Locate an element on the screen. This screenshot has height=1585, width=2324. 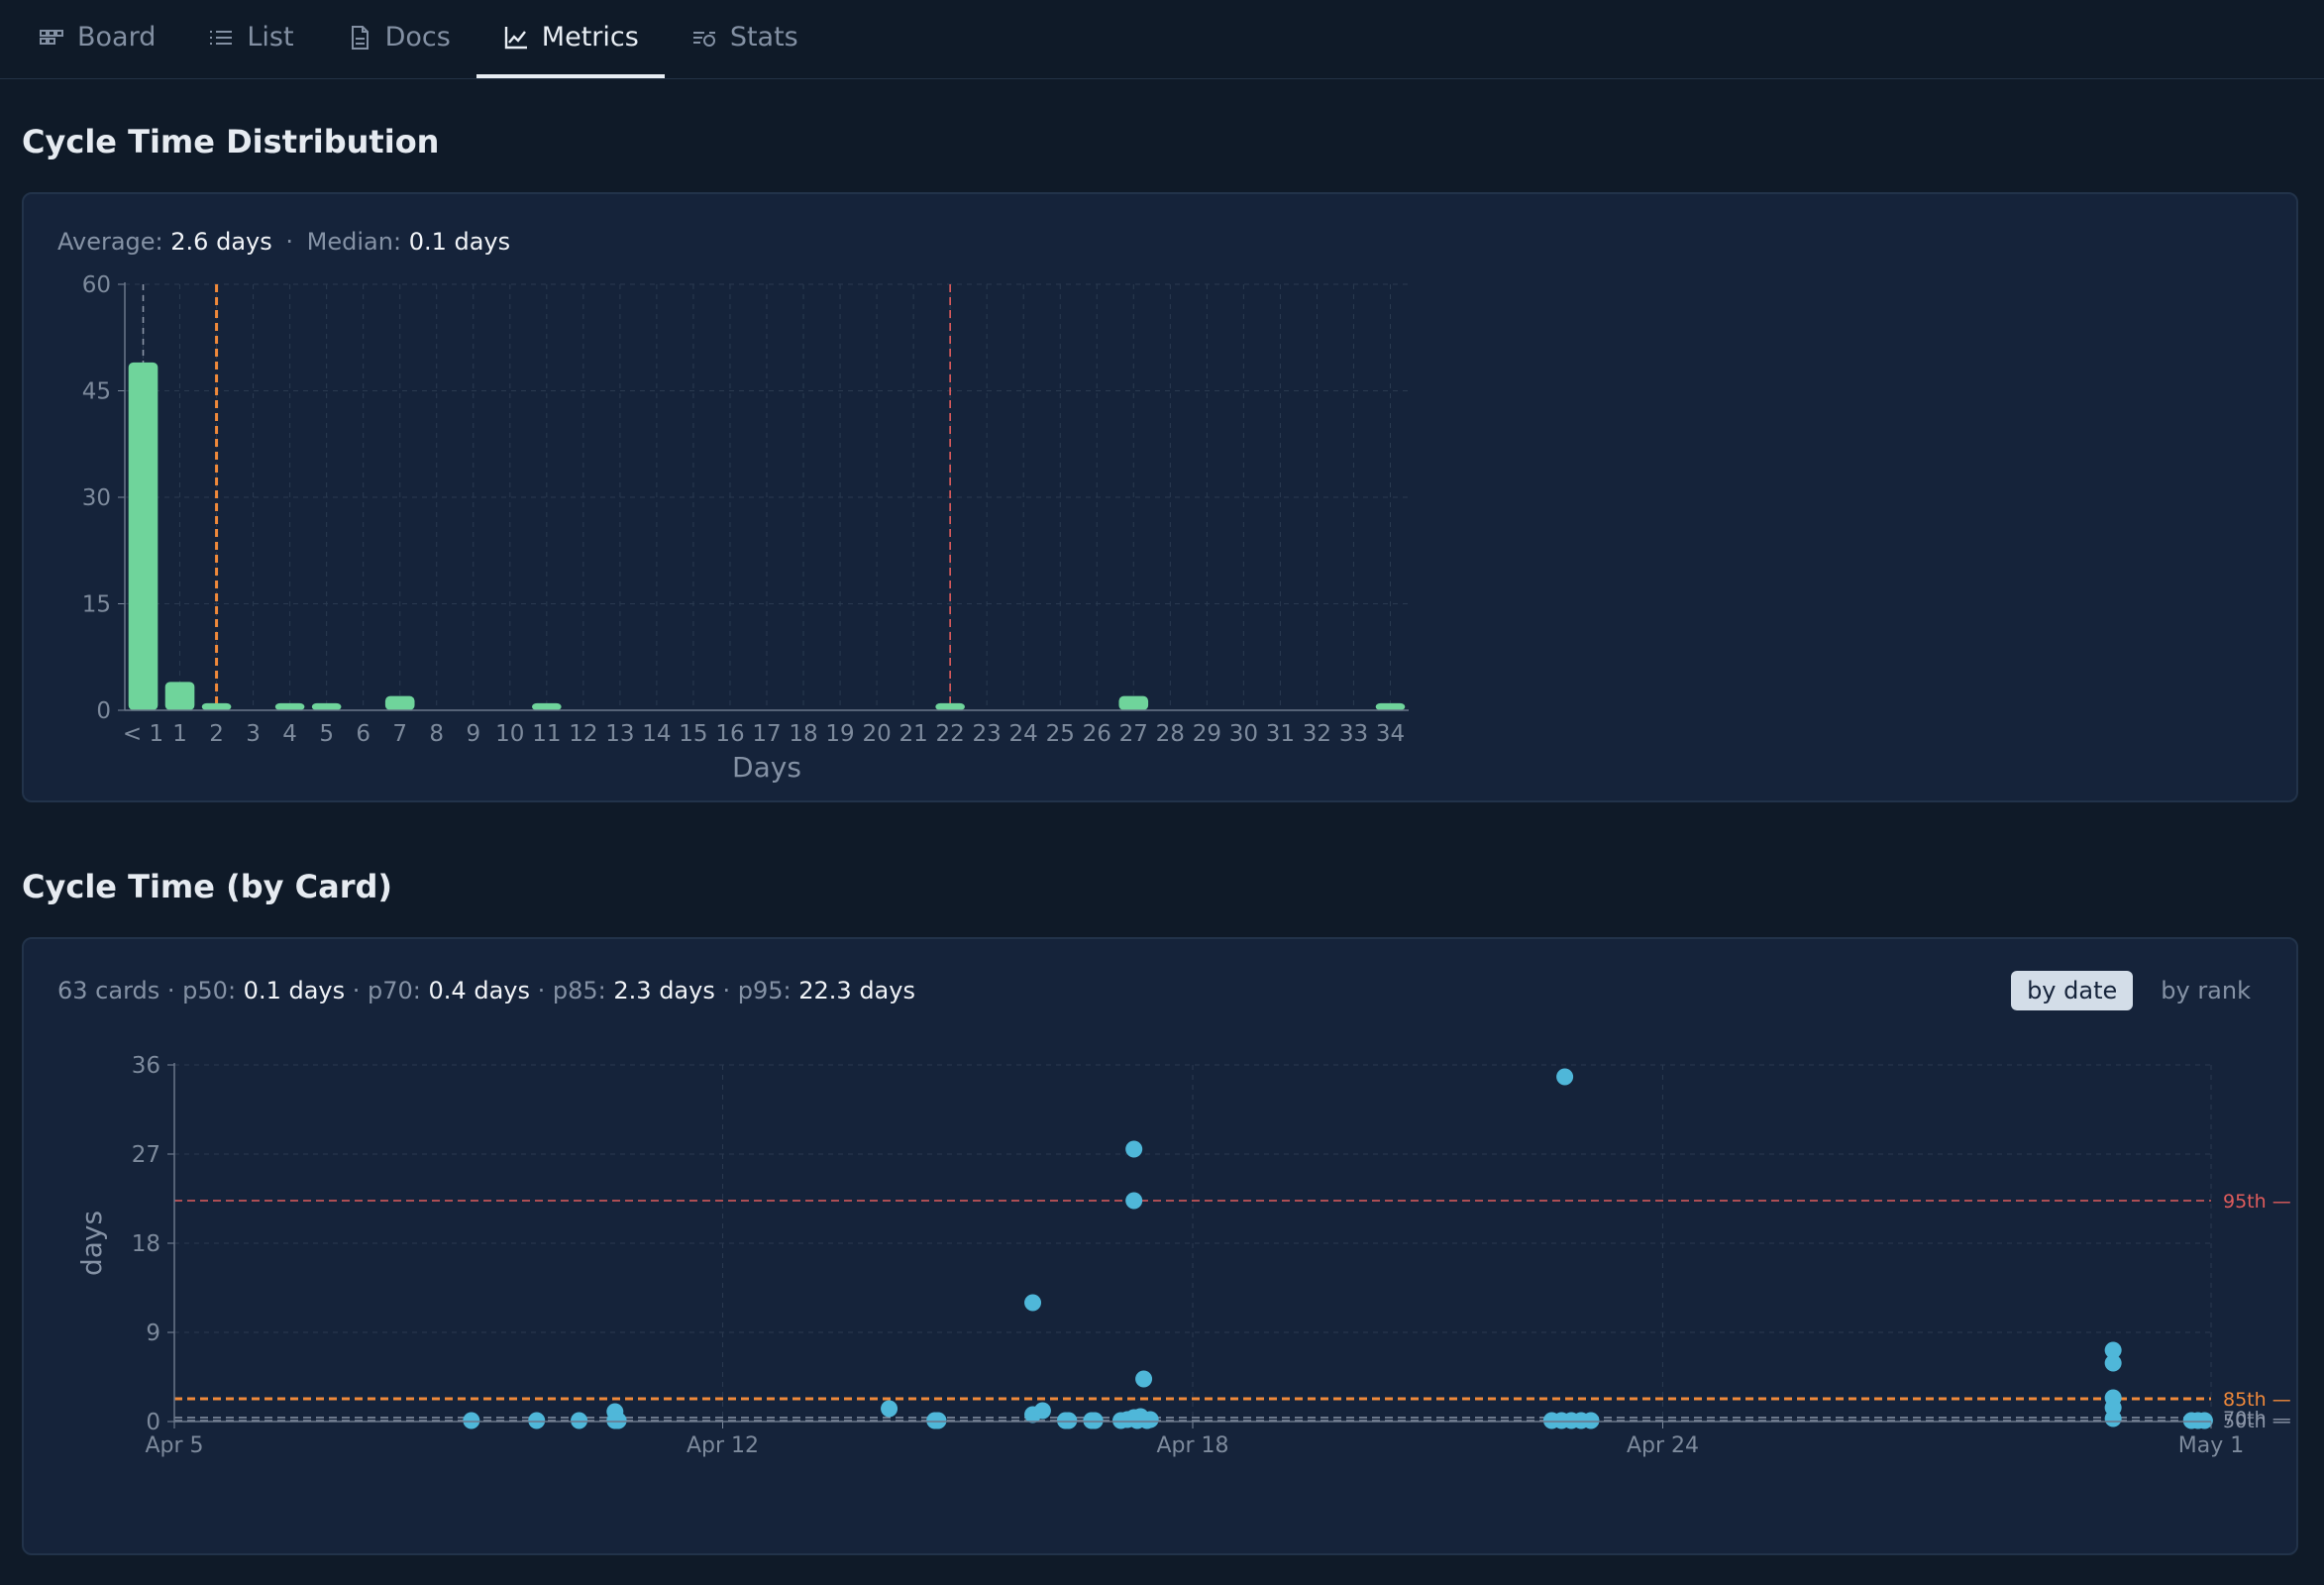
x-tick-label: 25 is located at coordinates (1061, 734).